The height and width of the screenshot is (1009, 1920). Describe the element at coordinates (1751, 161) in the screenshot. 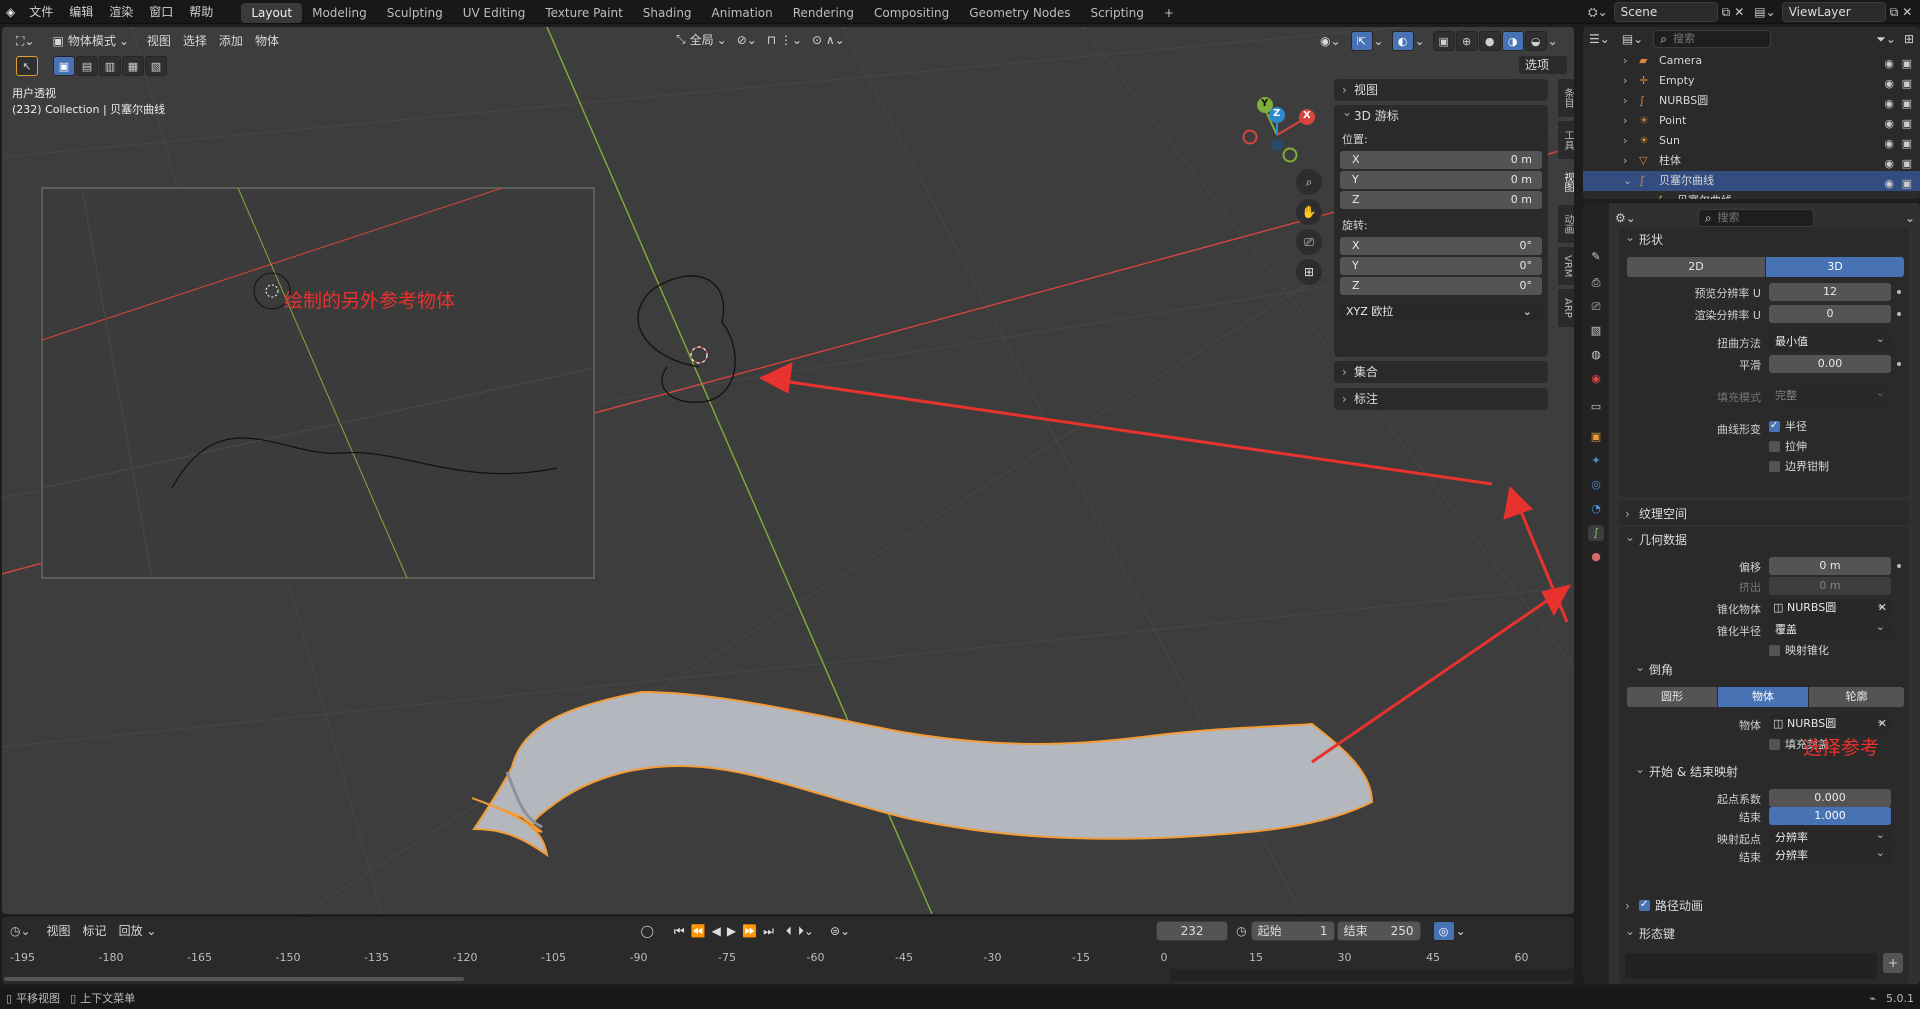

I see `outliner-row: › ▽ 柱体 ◉ ▣` at that location.